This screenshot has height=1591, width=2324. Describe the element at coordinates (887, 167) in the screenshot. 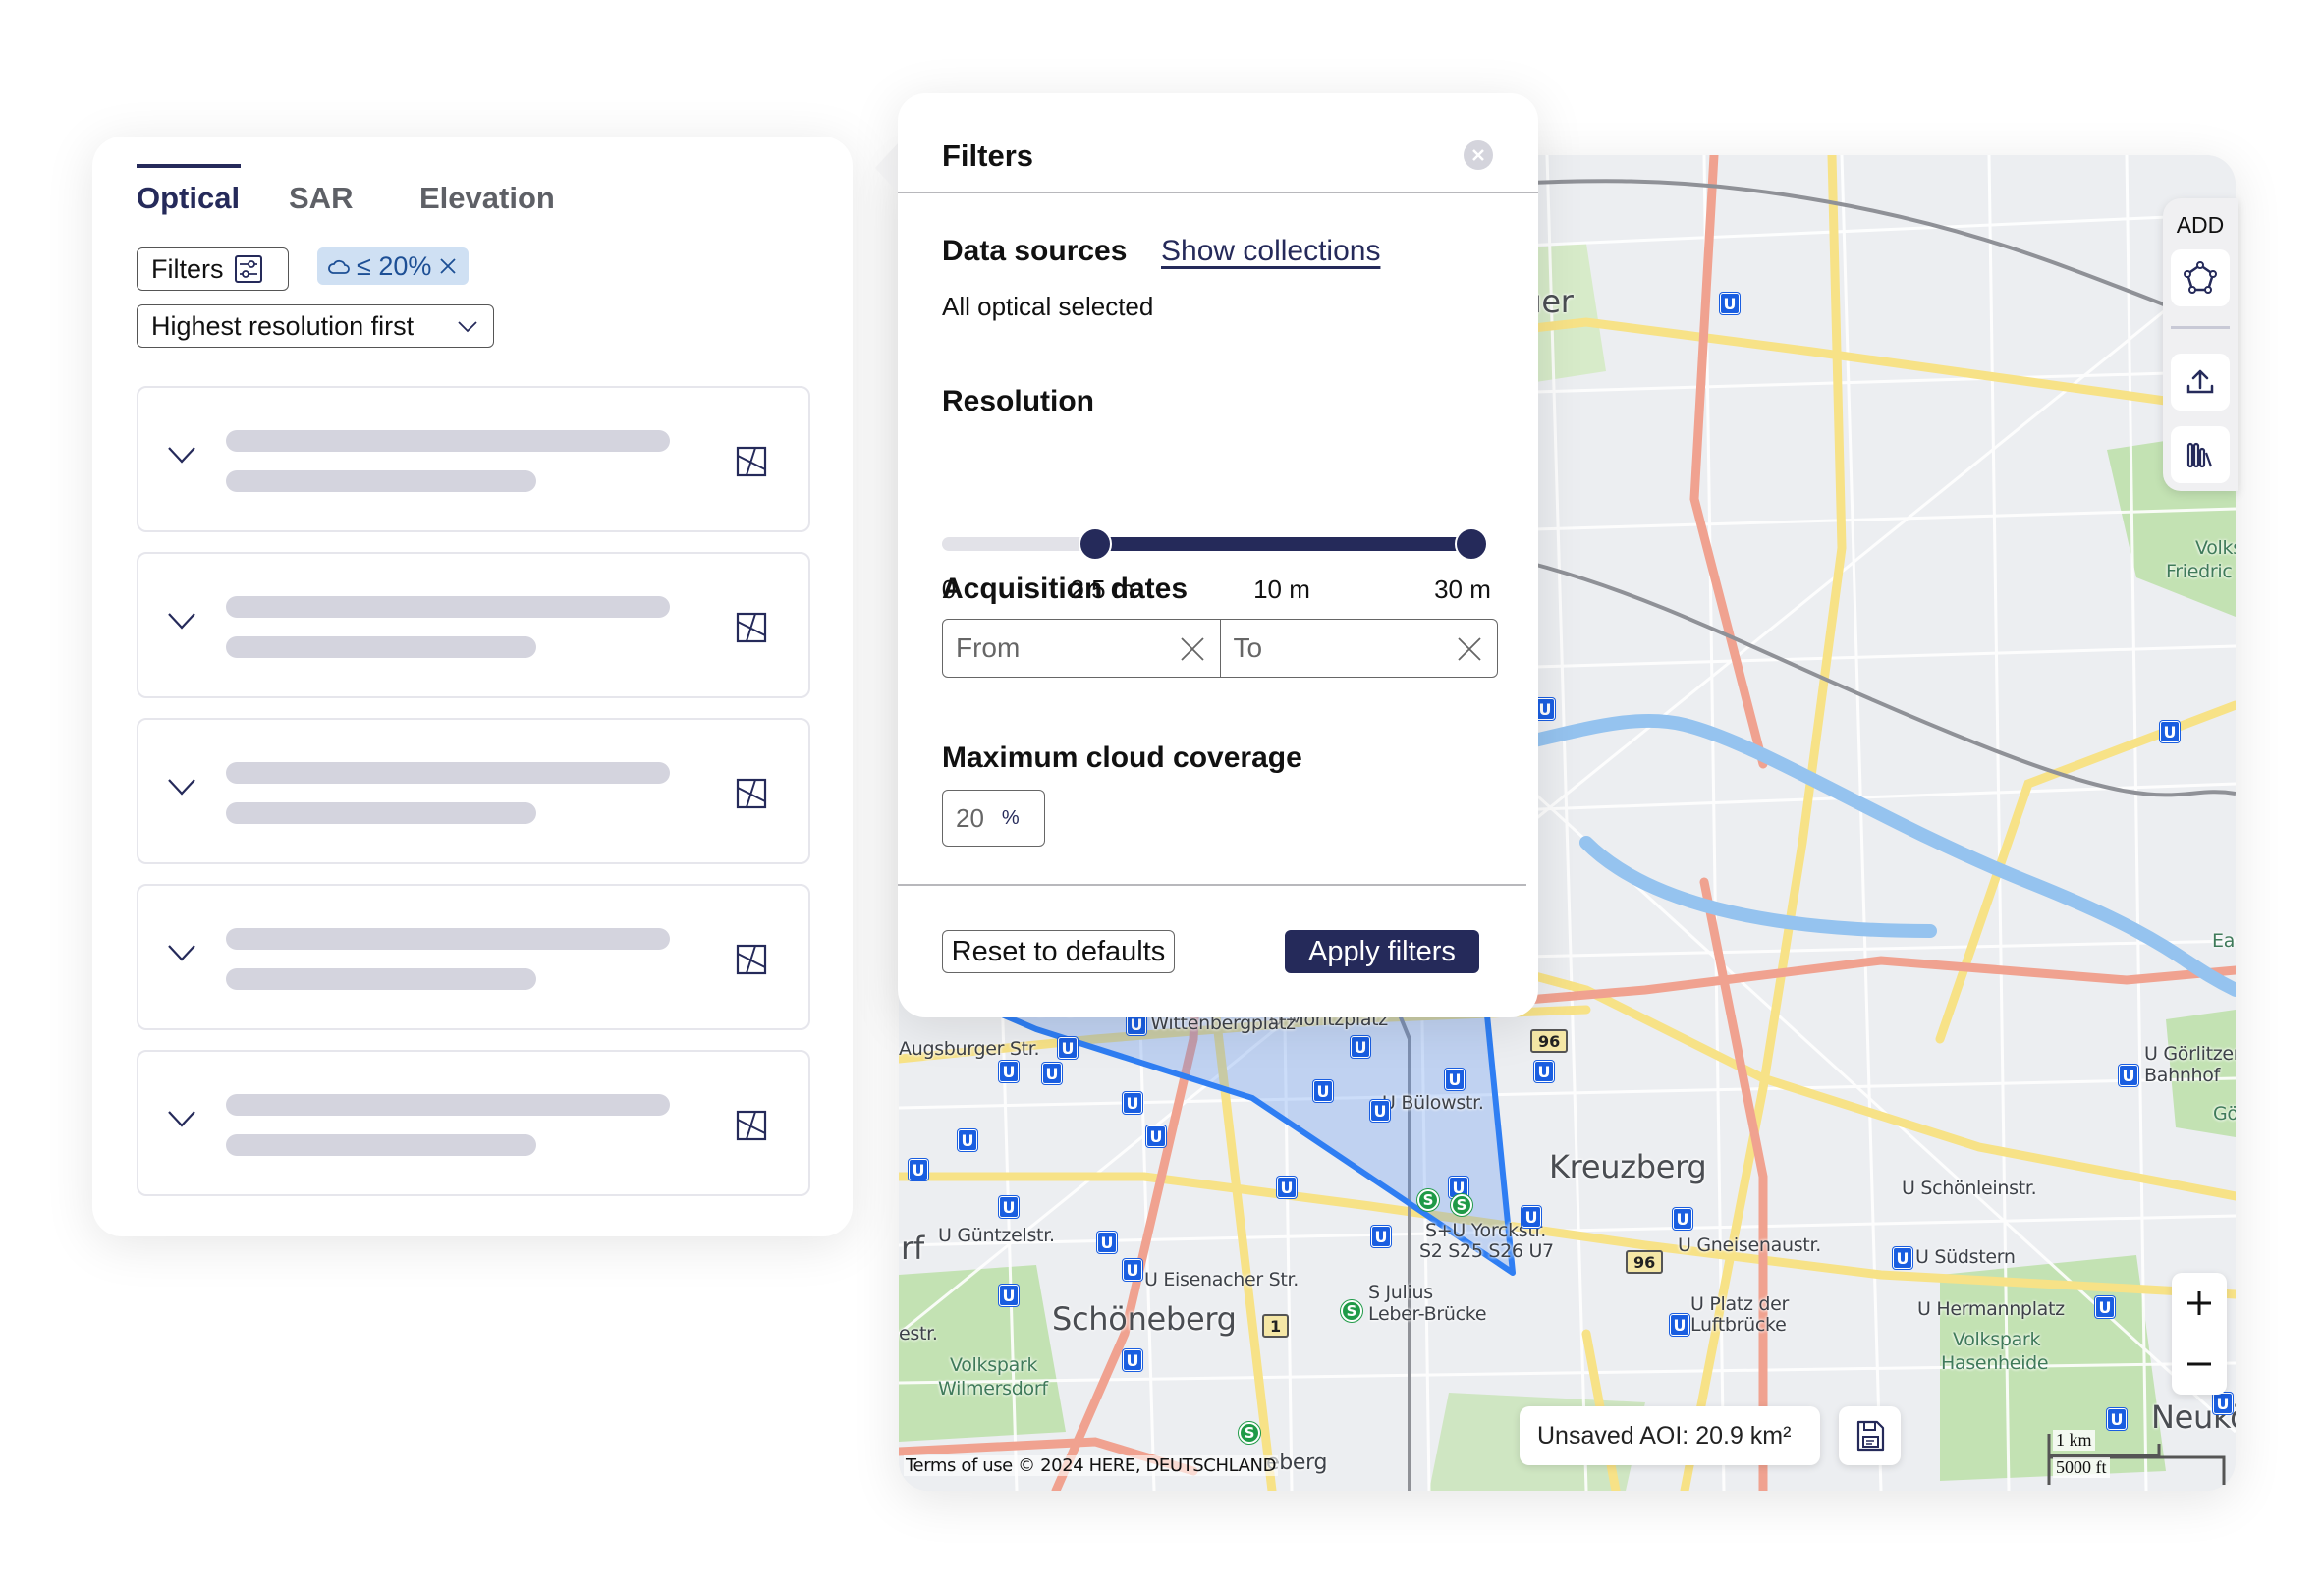

I see `popover-pointer` at that location.